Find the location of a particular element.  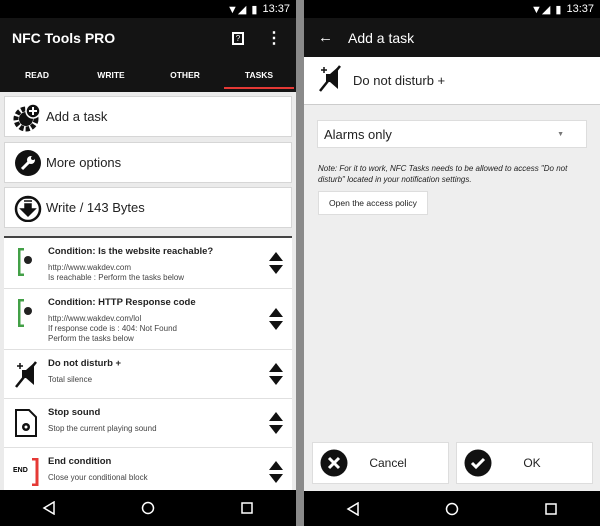

cancel-button: Cancel is located at coordinates (380, 463).